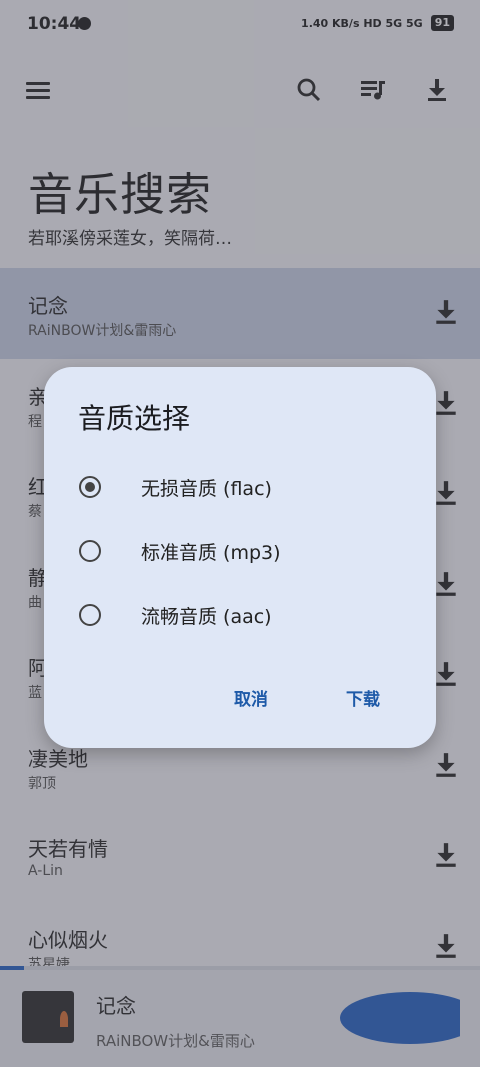  What do you see at coordinates (251, 697) in the screenshot?
I see `cancel-button: 取消` at bounding box center [251, 697].